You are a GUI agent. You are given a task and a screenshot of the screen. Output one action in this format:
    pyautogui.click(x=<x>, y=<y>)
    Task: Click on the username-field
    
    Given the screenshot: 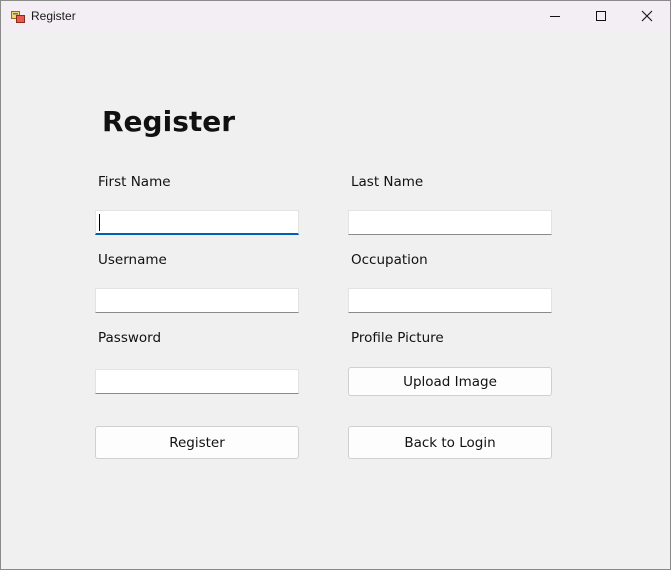 What is the action you would take?
    pyautogui.click(x=197, y=300)
    